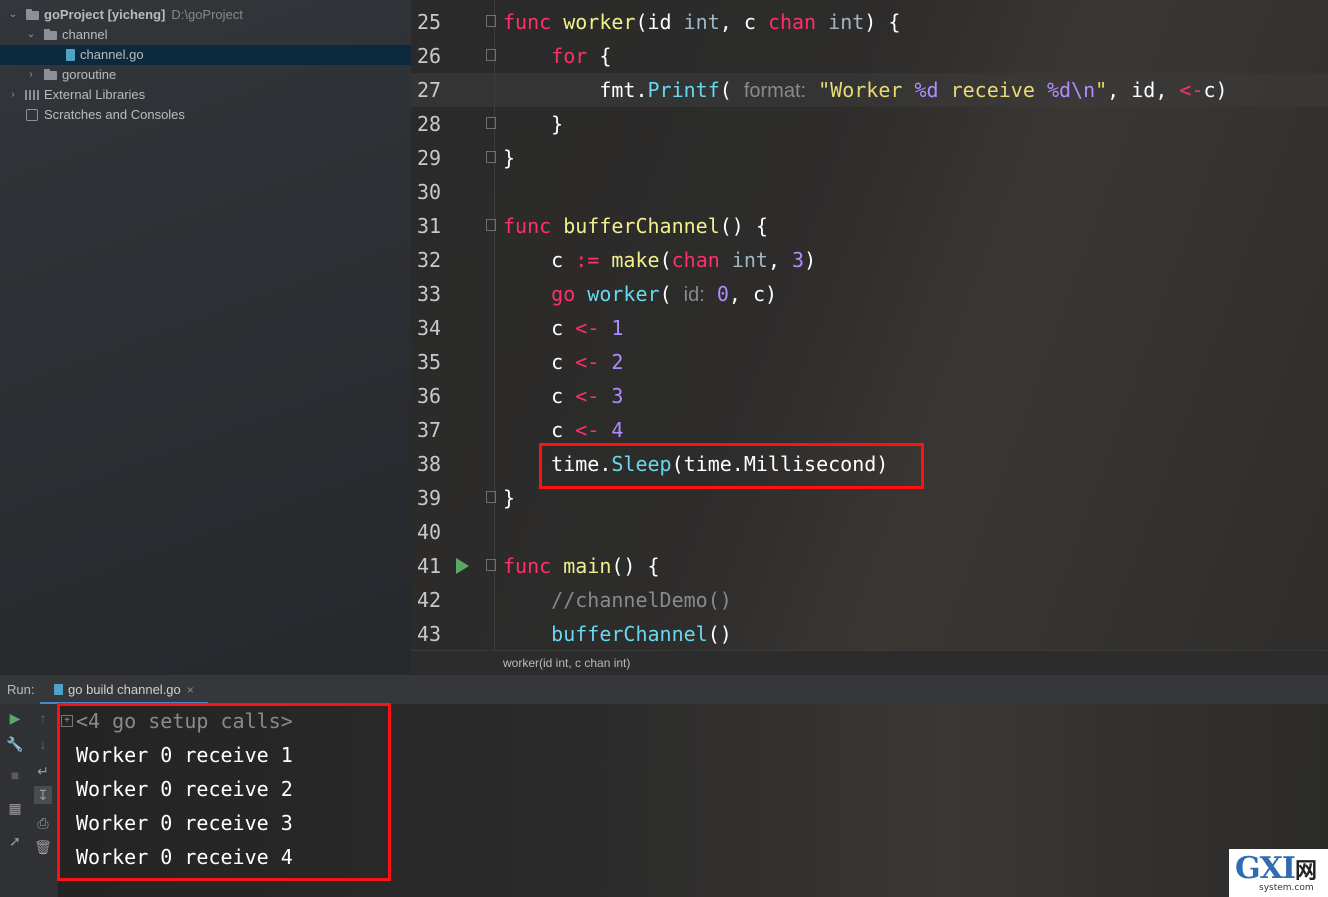 This screenshot has width=1328, height=897. Describe the element at coordinates (869, 328) in the screenshot. I see `code-line: 34 c <- 1` at that location.